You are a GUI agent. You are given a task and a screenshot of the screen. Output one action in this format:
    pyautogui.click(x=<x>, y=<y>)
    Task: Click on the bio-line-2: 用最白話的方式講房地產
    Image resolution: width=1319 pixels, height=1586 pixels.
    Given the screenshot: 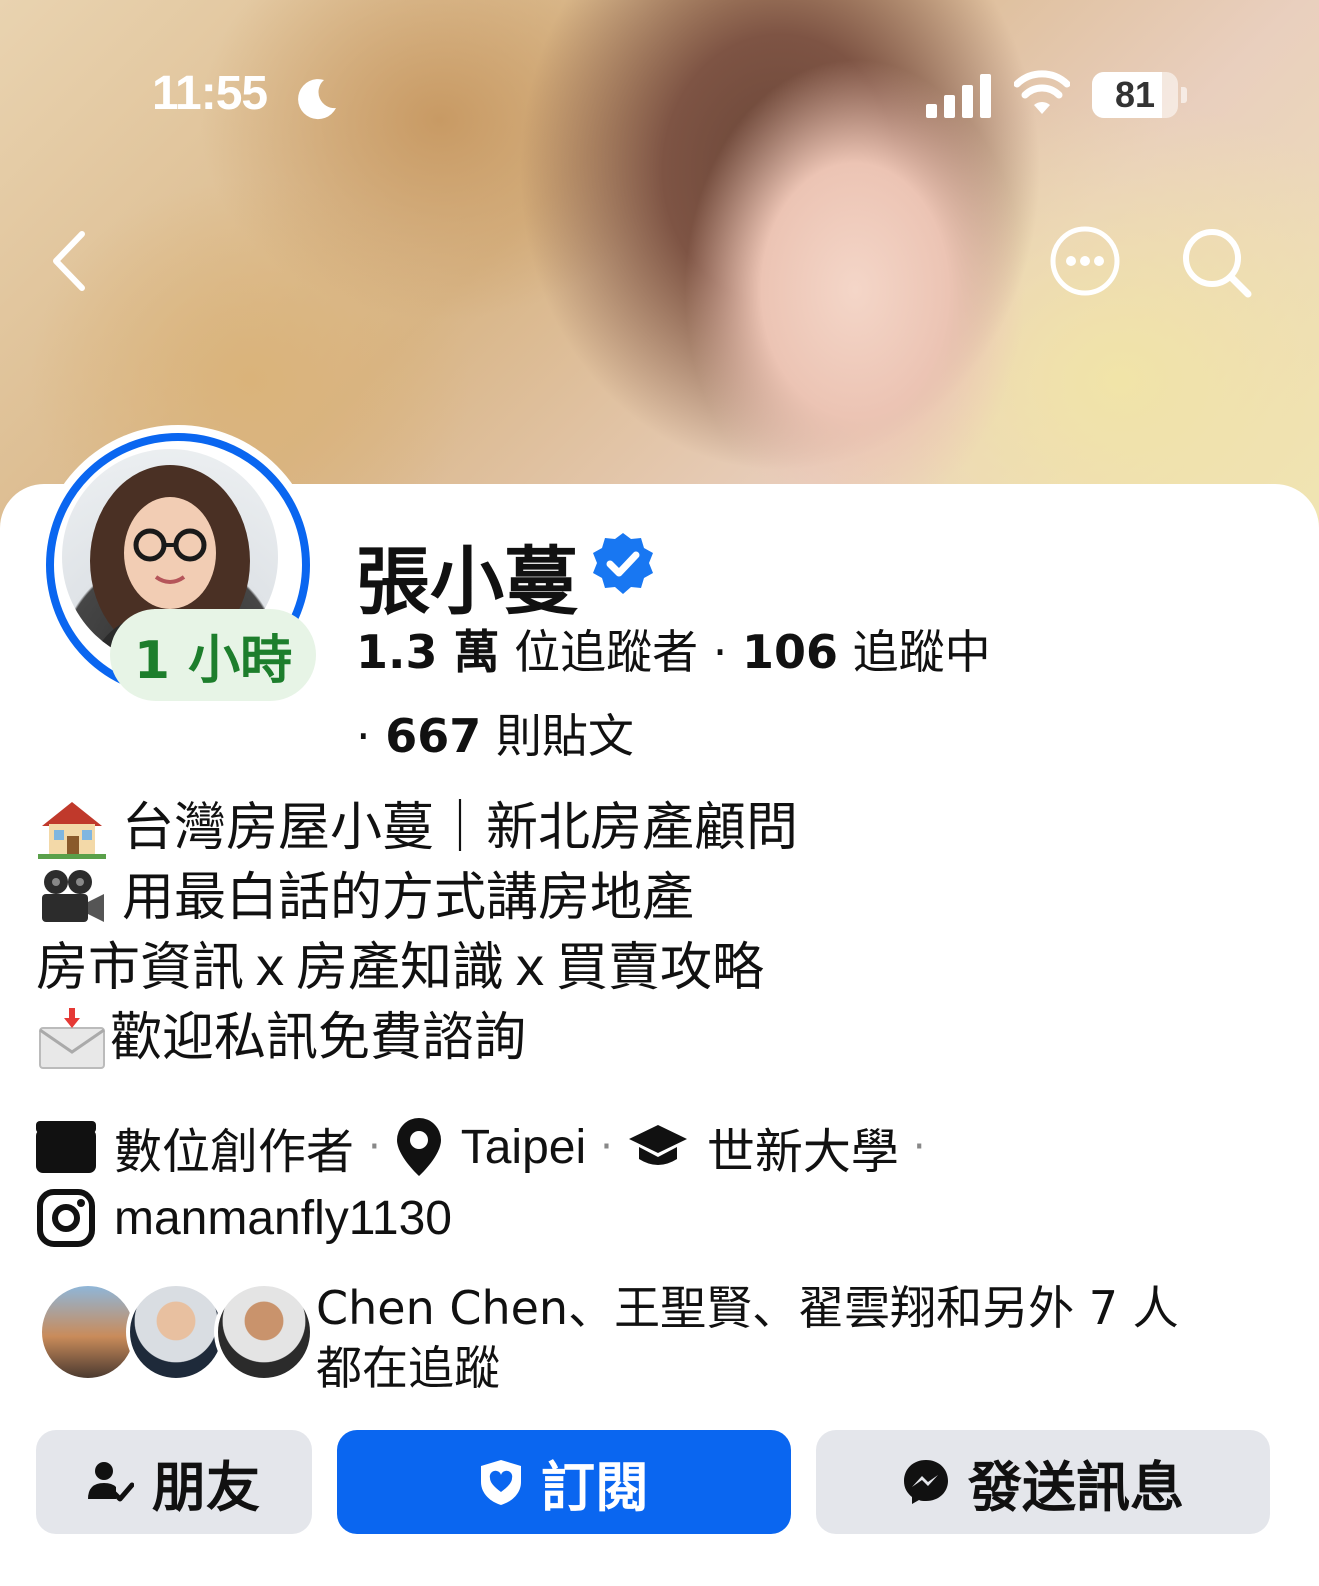 What is the action you would take?
    pyautogui.click(x=408, y=898)
    